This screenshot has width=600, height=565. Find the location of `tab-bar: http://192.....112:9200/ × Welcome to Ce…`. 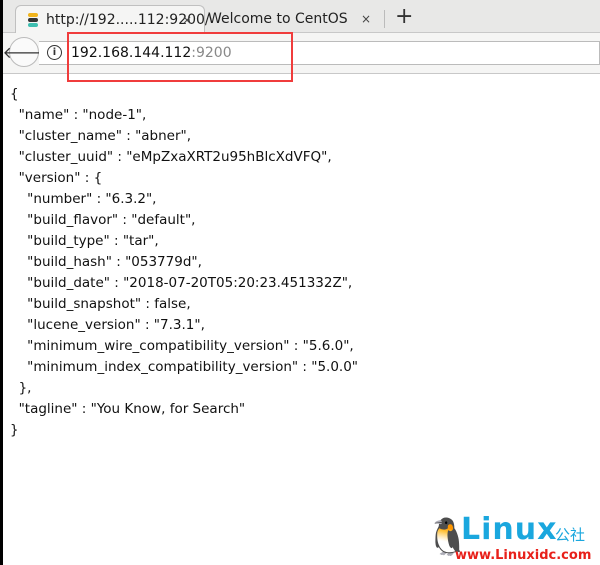

tab-bar: http://192.....112:9200/ × Welcome to Ce… is located at coordinates (301, 16).